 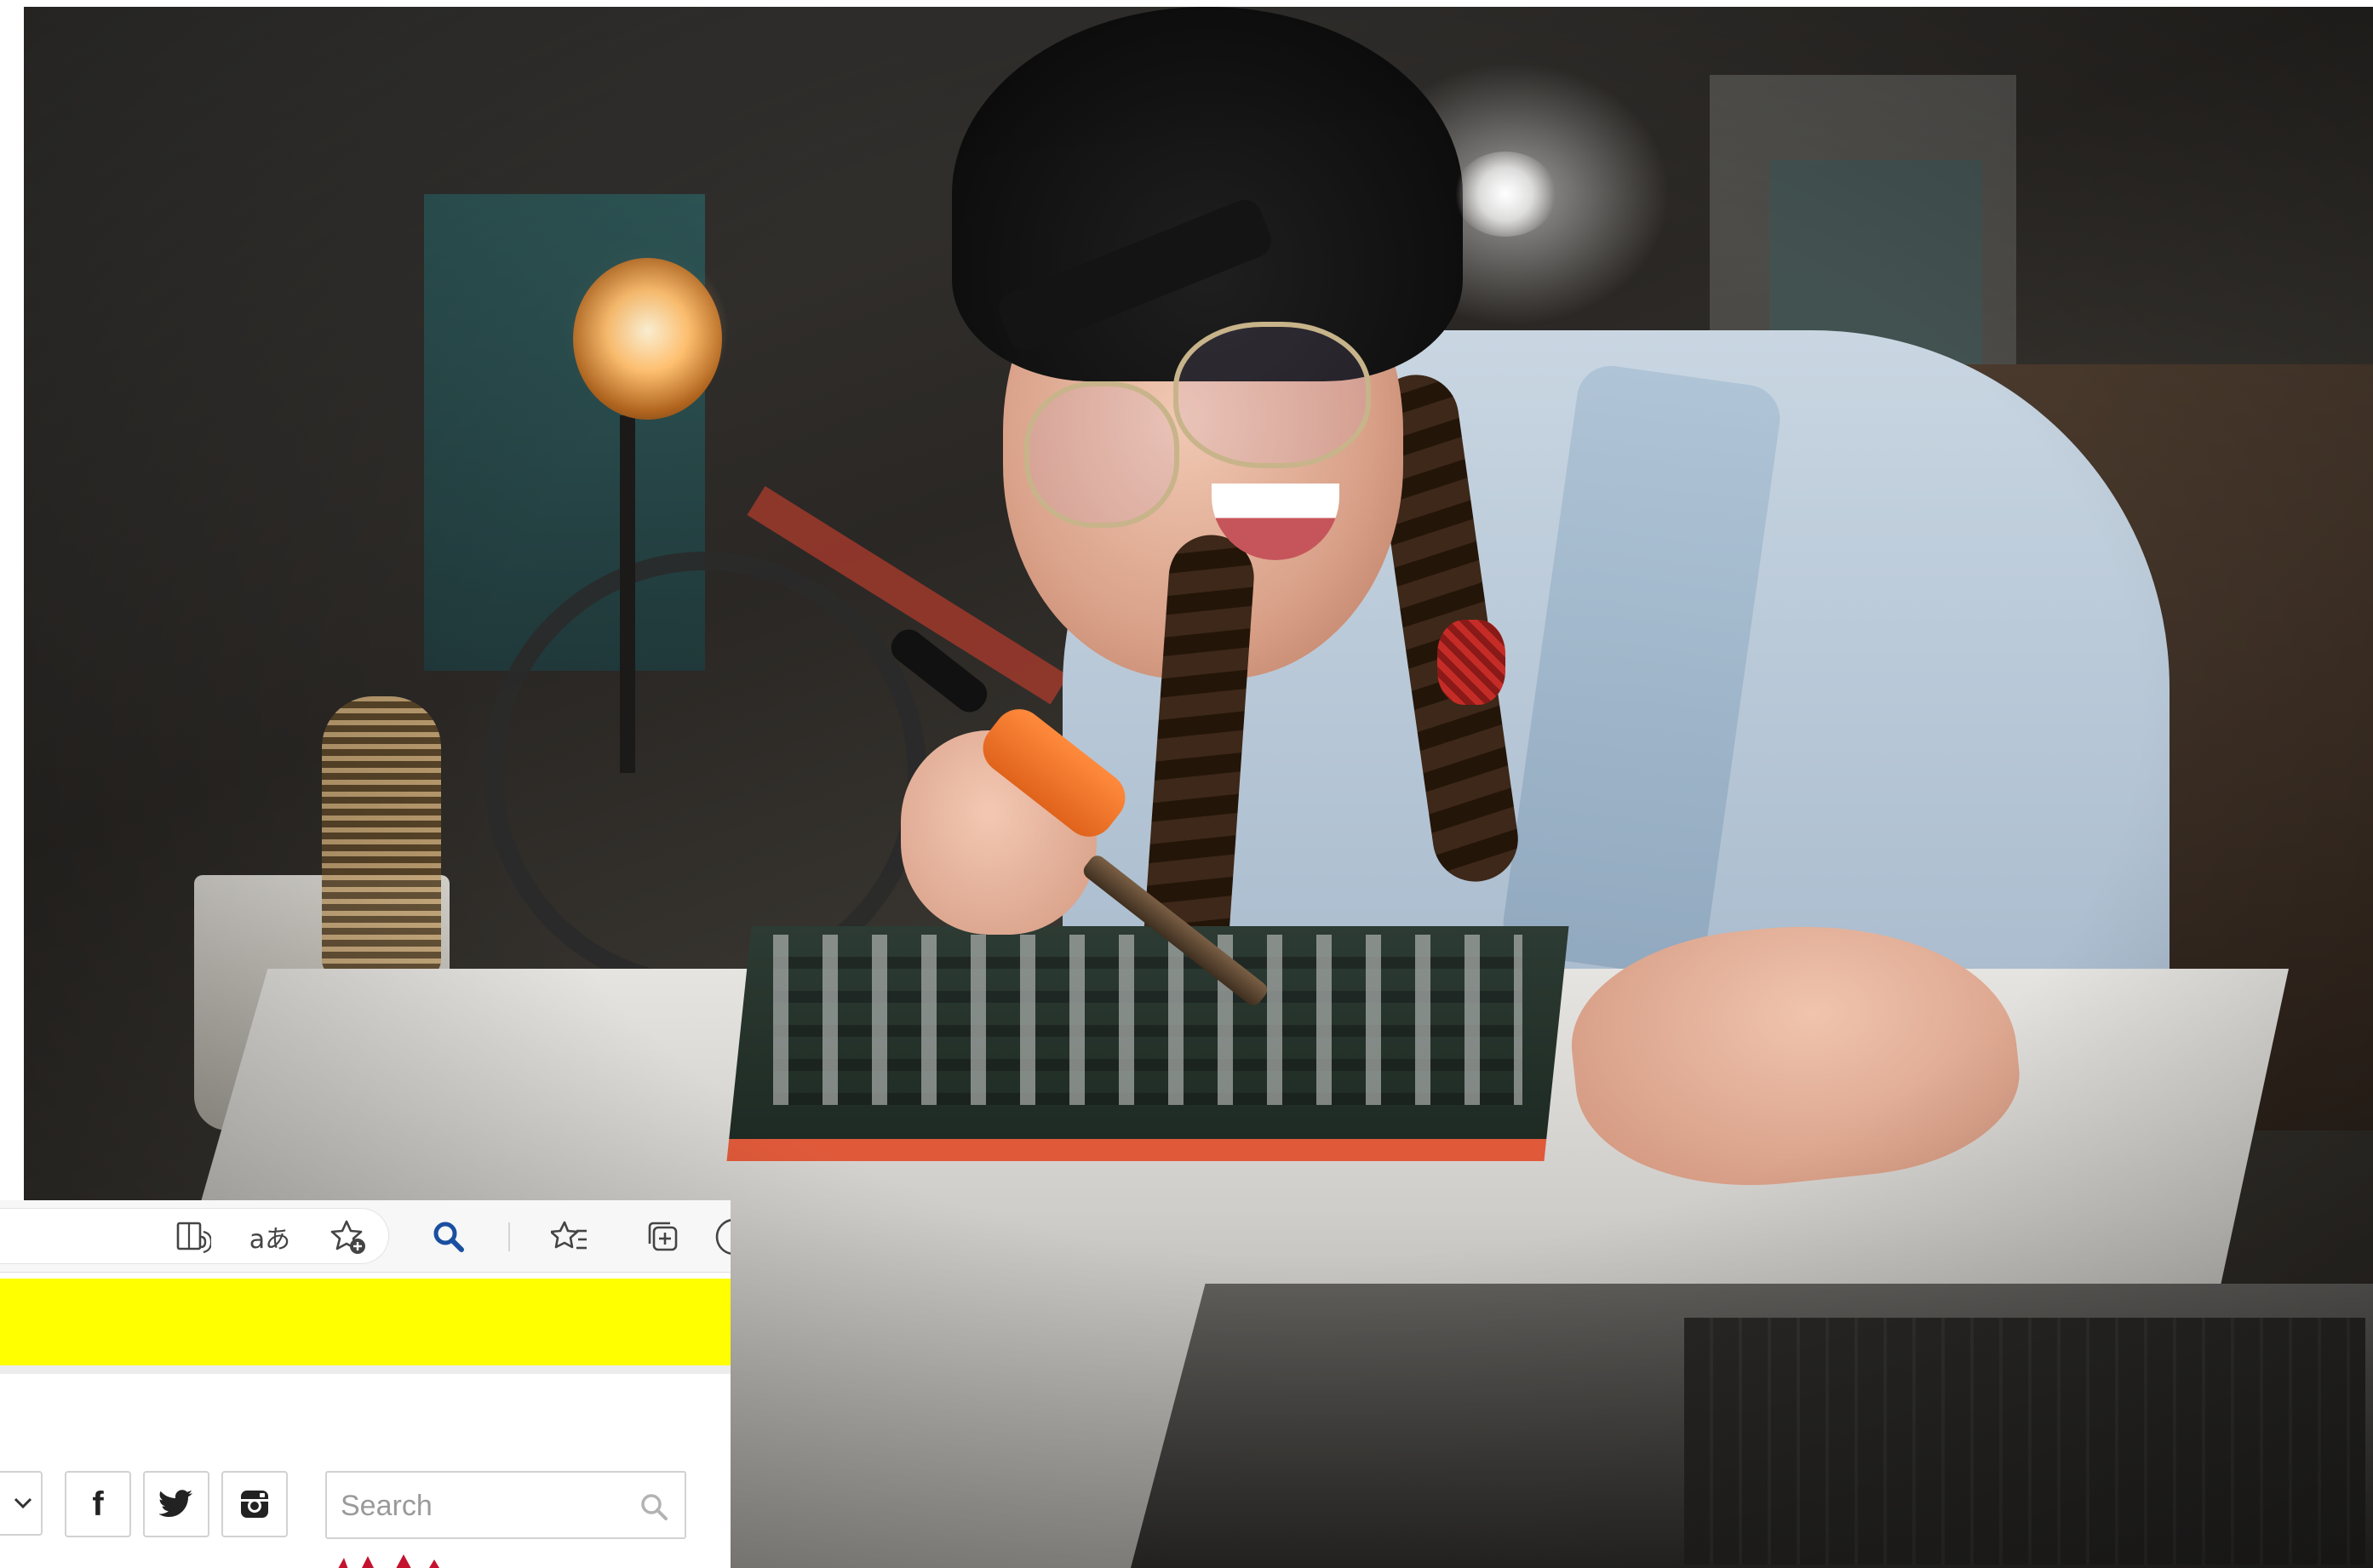 I want to click on search-submit-button, so click(x=654, y=1506).